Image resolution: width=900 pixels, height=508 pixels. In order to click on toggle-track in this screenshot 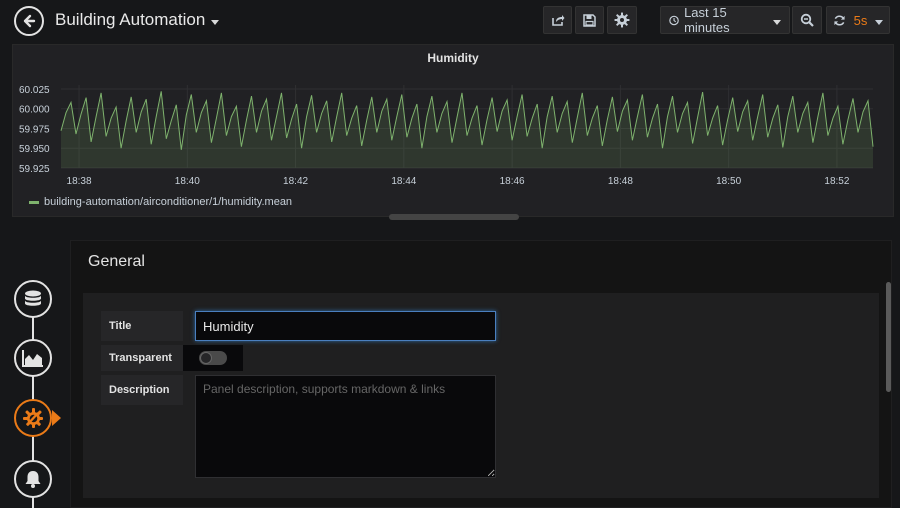, I will do `click(213, 358)`.